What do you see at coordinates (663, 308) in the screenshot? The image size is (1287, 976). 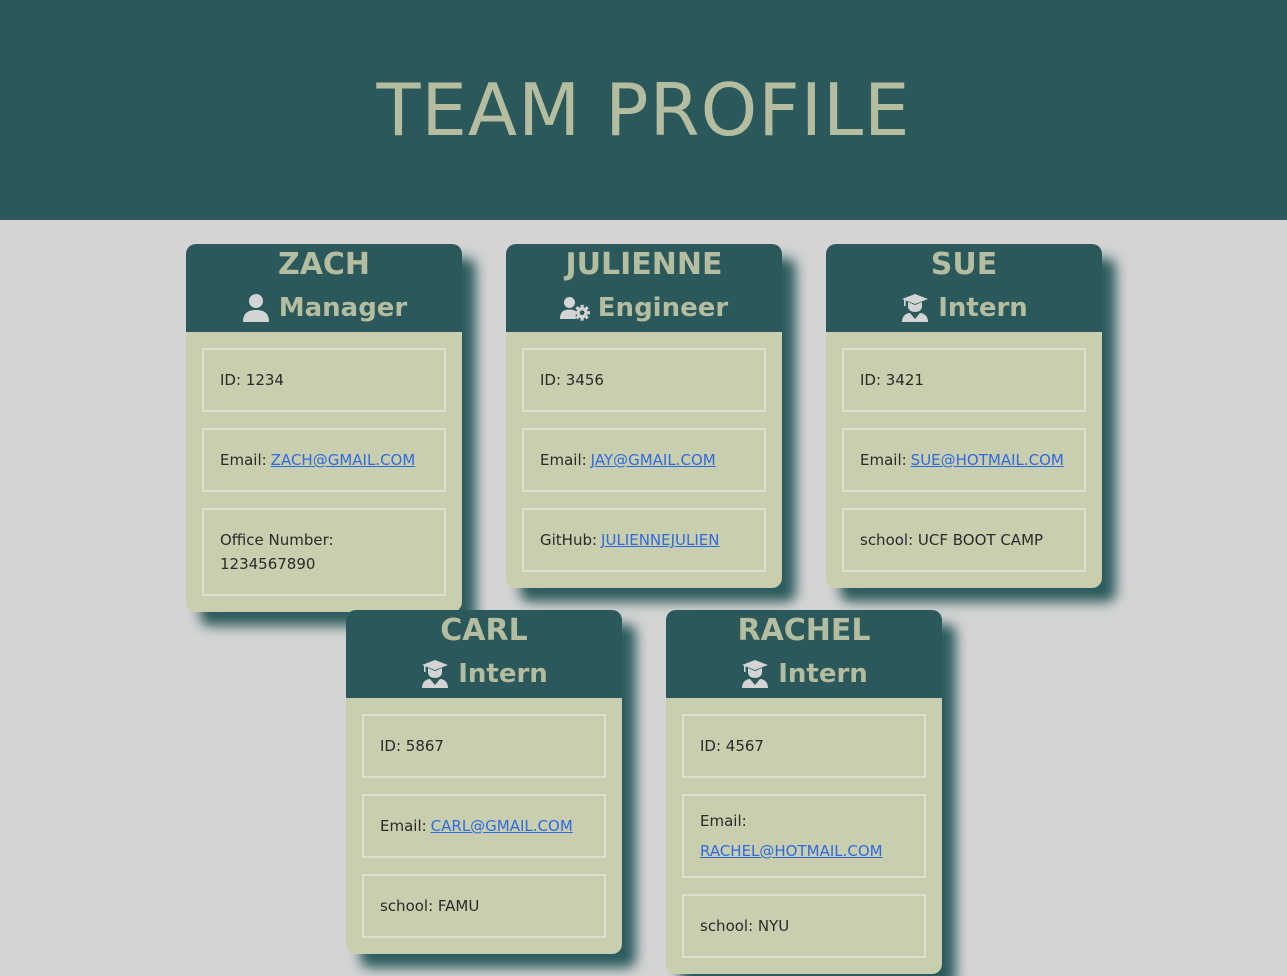 I see `role-label: Engineer` at bounding box center [663, 308].